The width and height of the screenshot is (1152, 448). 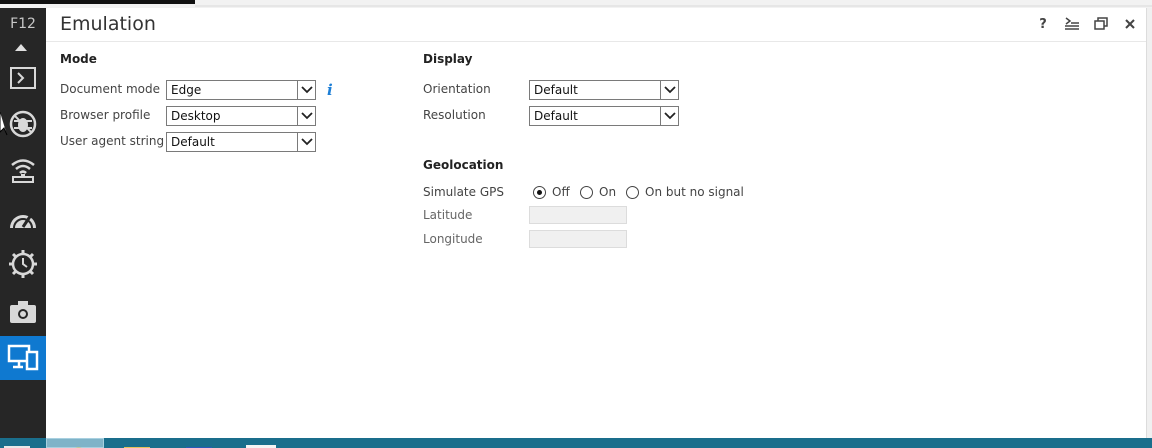 What do you see at coordinates (186, 90) in the screenshot?
I see `document-mode-value: Edge` at bounding box center [186, 90].